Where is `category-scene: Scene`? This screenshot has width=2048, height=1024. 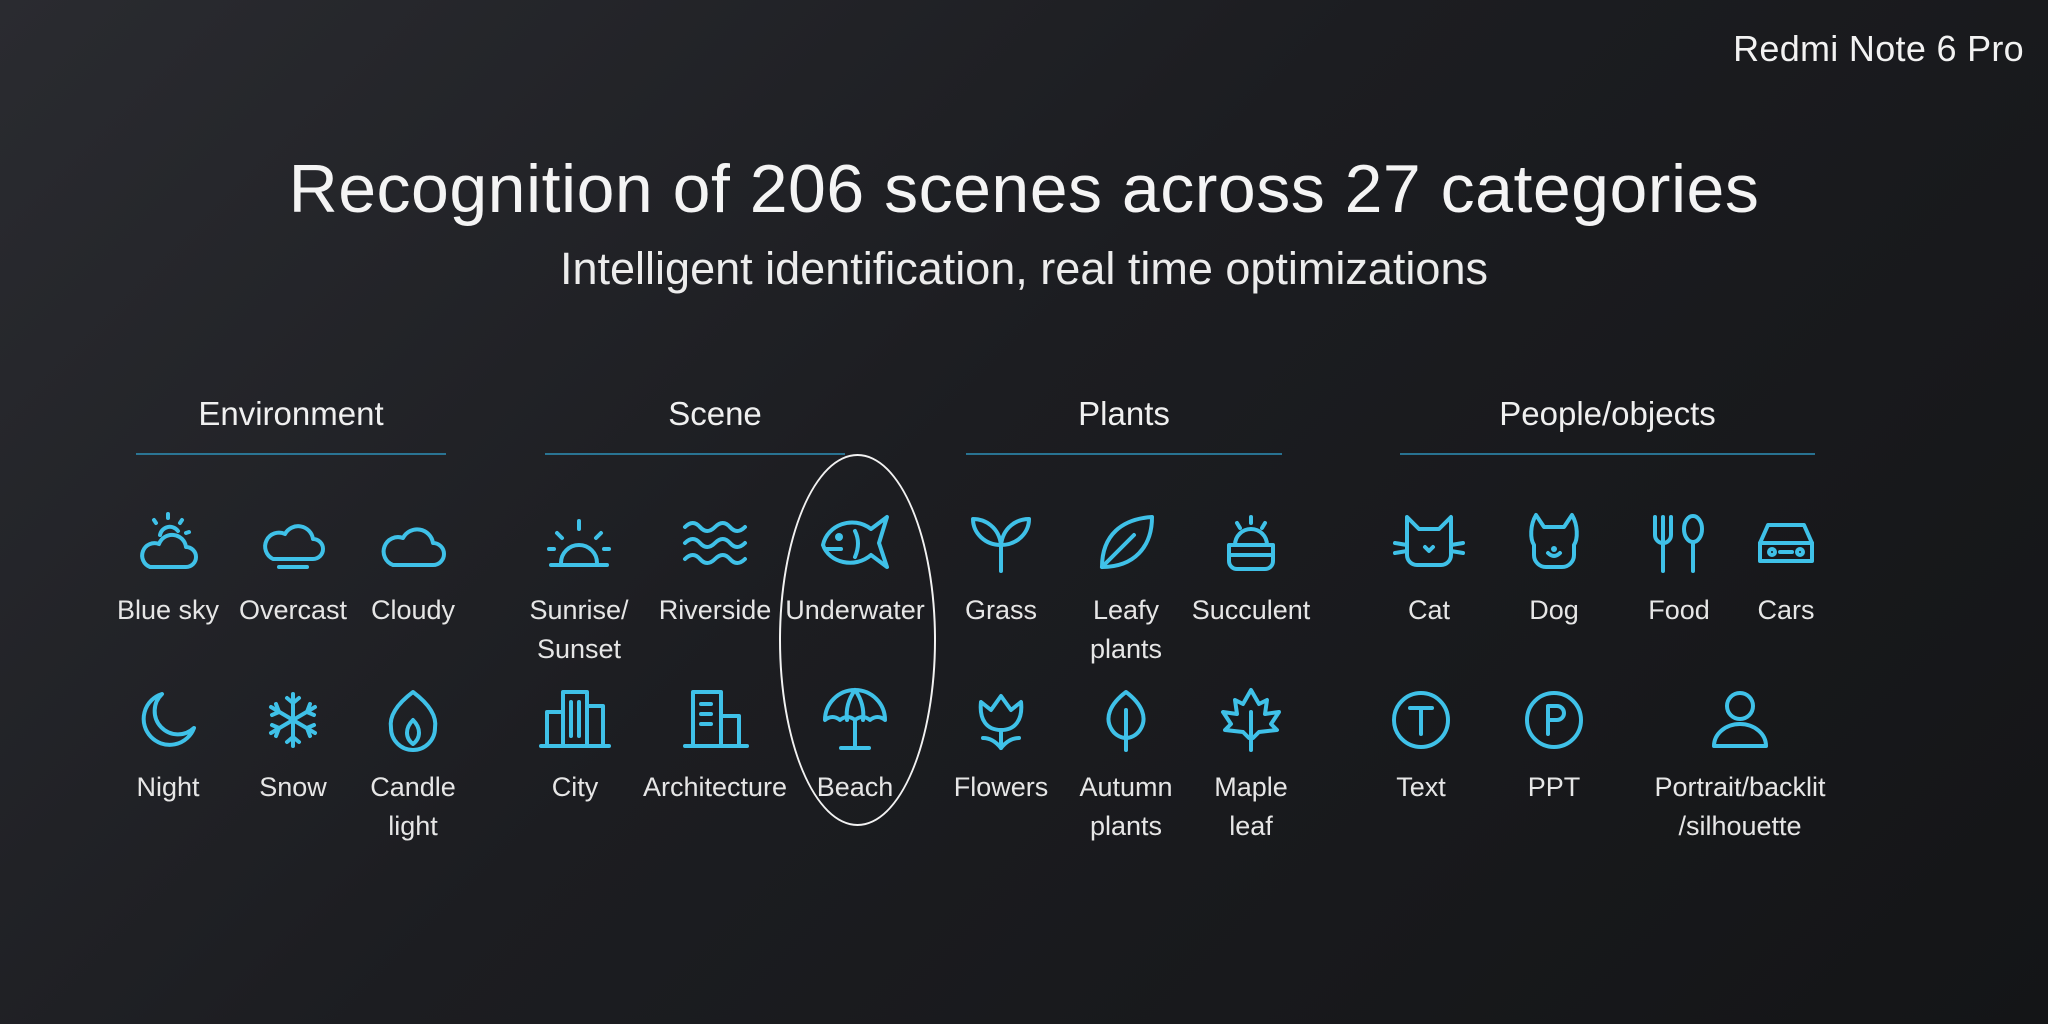 category-scene: Scene is located at coordinates (715, 413).